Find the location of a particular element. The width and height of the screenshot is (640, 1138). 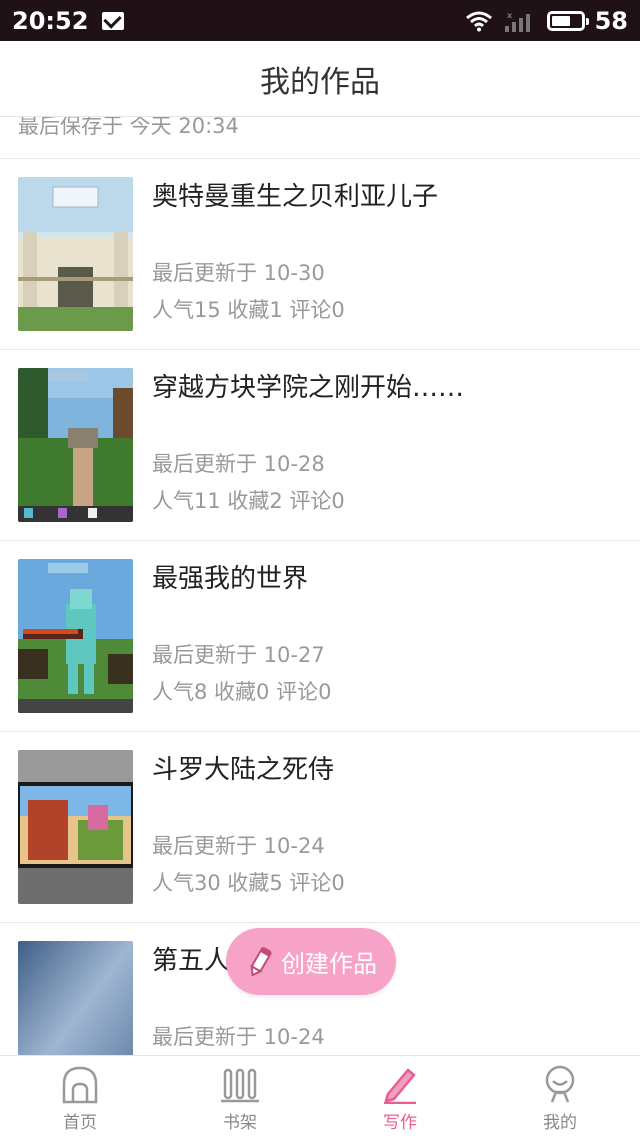

tab-profile-label: 我的 is located at coordinates (560, 1123).